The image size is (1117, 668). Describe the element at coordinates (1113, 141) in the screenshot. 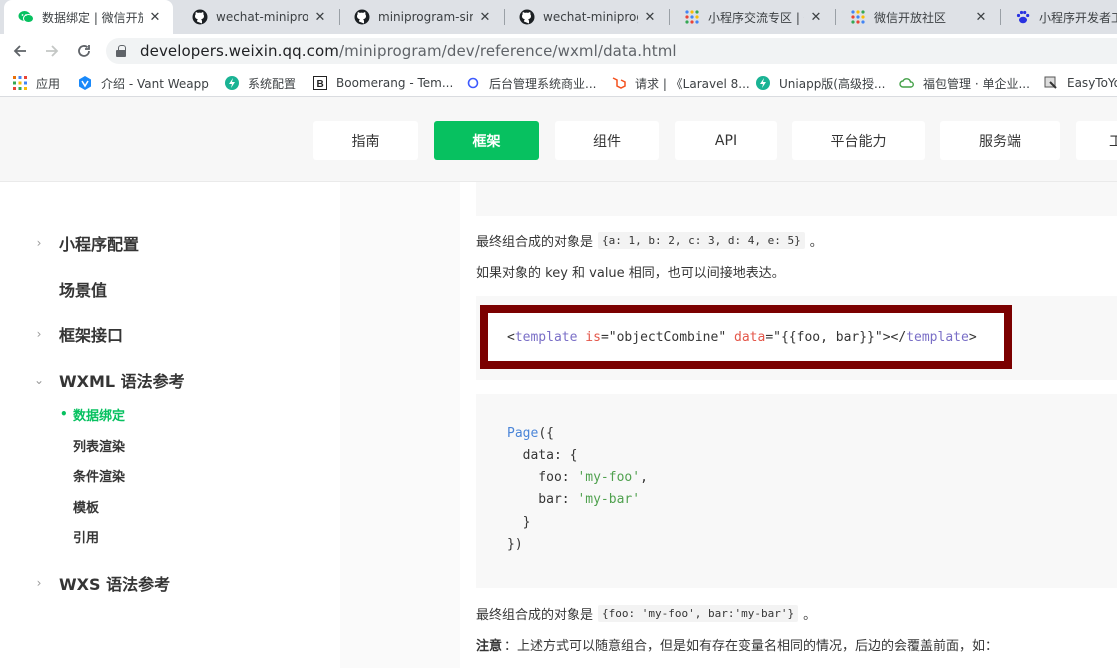

I see `nav-tools-label: 工` at that location.